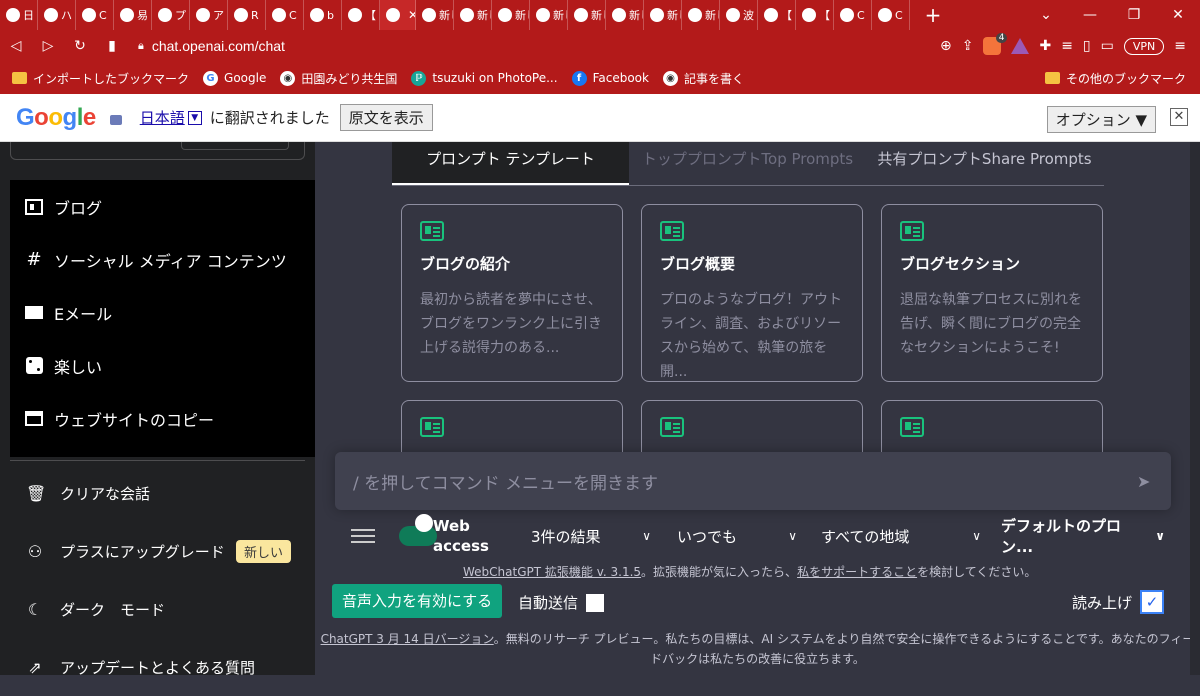 Image resolution: width=1200 pixels, height=696 pixels. I want to click on bookmark-google: G Google, so click(234, 78).